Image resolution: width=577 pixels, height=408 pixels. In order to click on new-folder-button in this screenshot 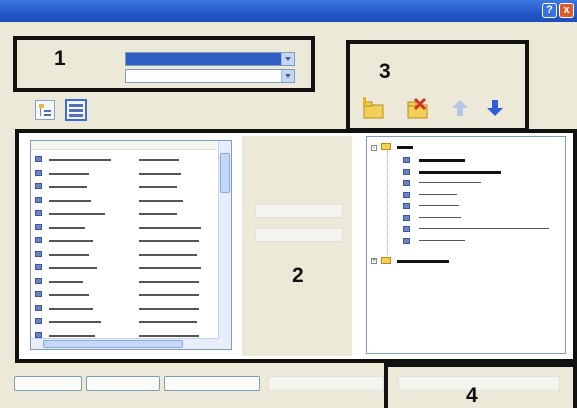, I will do `click(374, 108)`.